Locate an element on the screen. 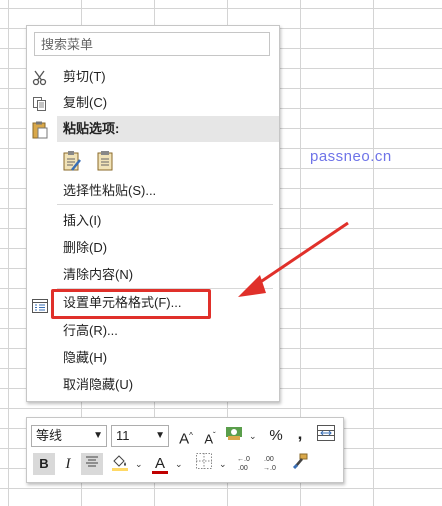 The width and height of the screenshot is (442, 506). menu-item-copy: 复制(C) is located at coordinates (153, 103).